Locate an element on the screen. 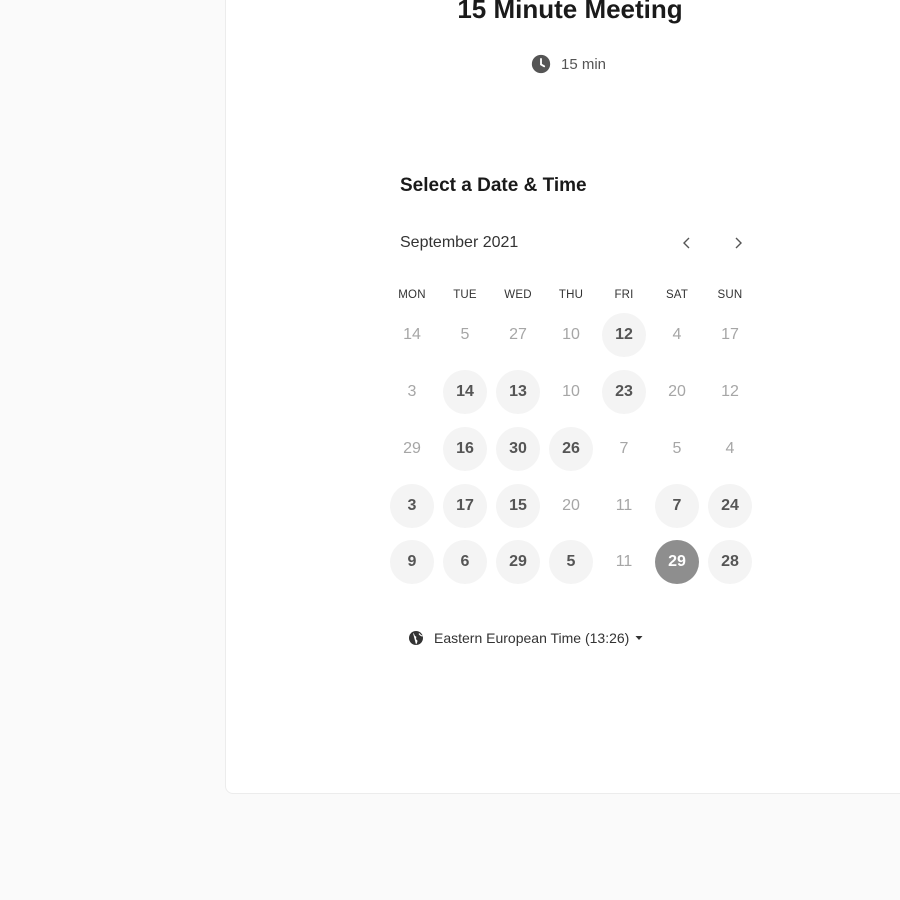 This screenshot has width=900, height=900. unavailable-day: 17 is located at coordinates (730, 334).